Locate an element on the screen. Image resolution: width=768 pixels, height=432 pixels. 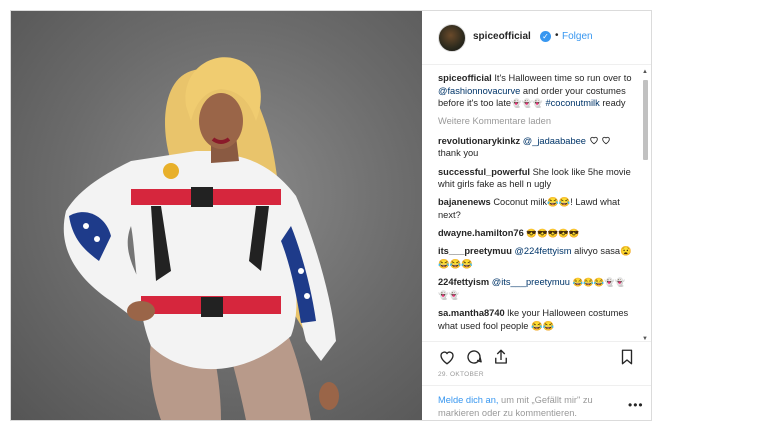
share-icon is located at coordinates (501, 357).